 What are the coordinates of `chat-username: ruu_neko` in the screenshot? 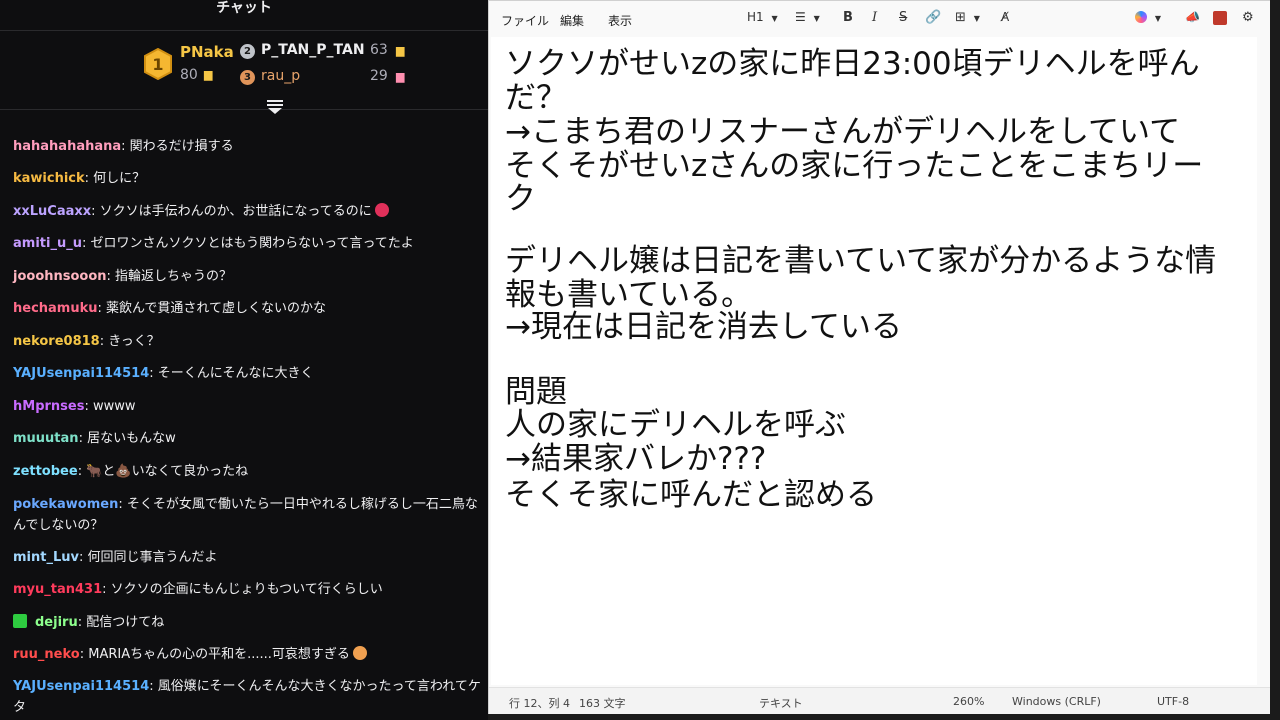 It's located at (46, 654).